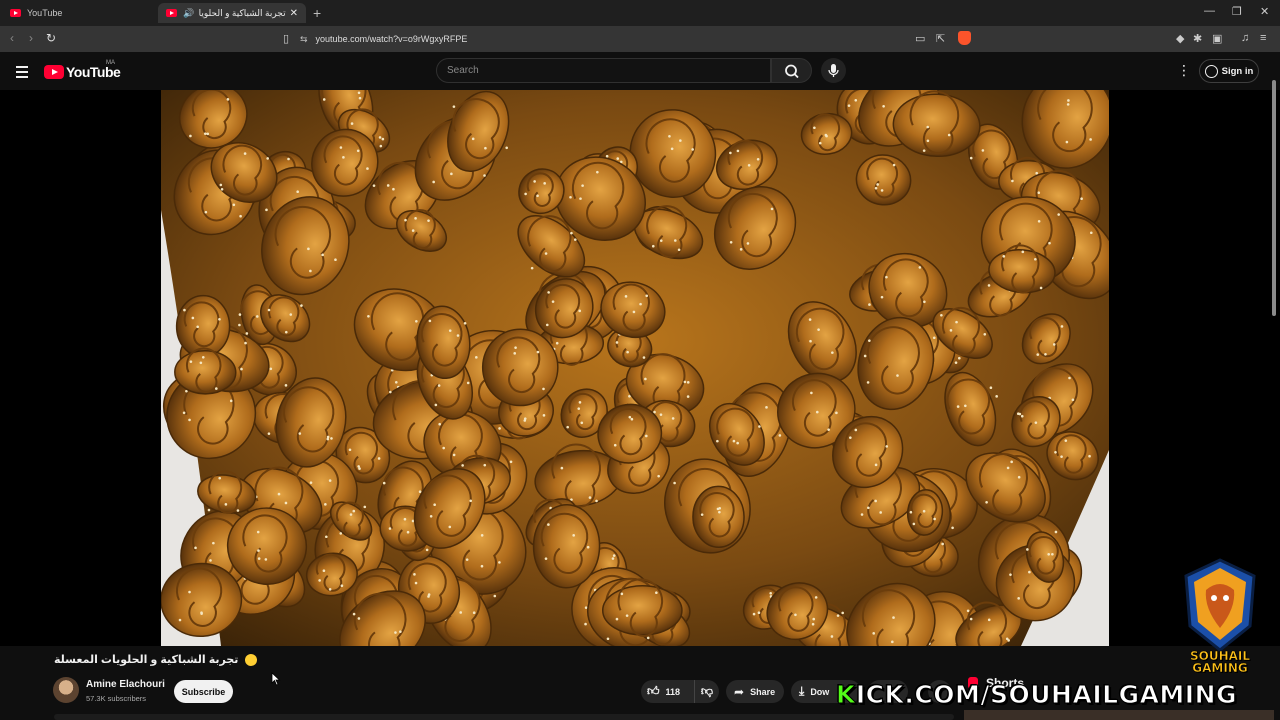 Image resolution: width=1280 pixels, height=720 pixels. I want to click on sign-in-label: Sign in, so click(1237, 71).